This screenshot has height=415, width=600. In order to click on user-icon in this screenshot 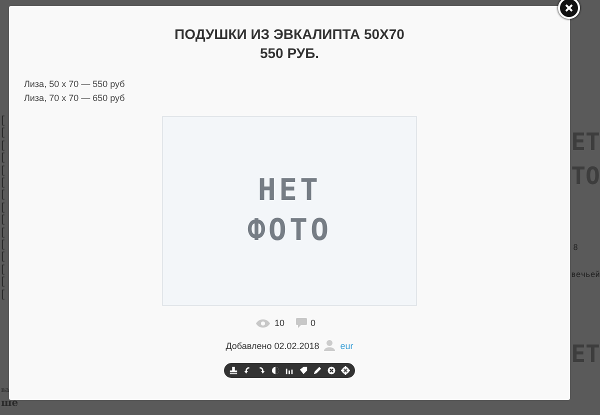, I will do `click(330, 345)`.